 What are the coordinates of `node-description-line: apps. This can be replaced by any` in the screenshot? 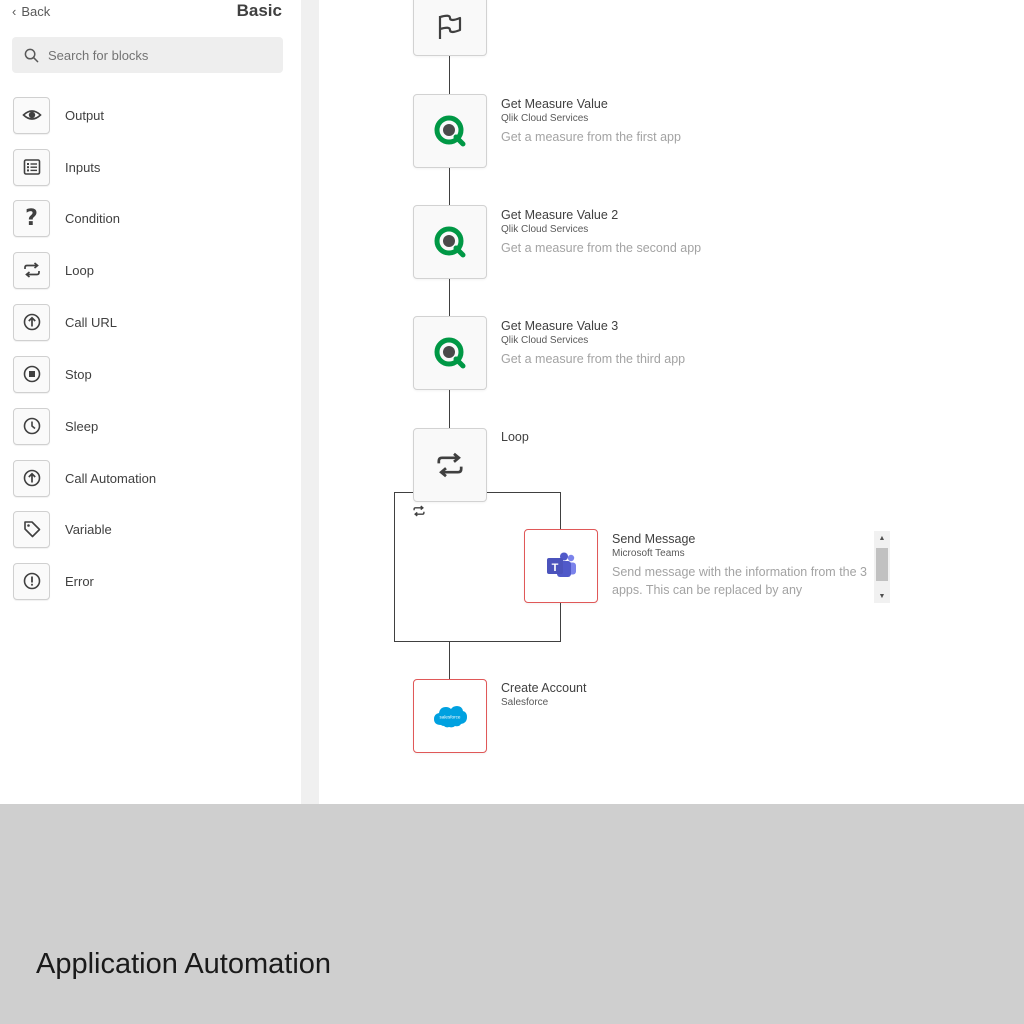 It's located at (707, 590).